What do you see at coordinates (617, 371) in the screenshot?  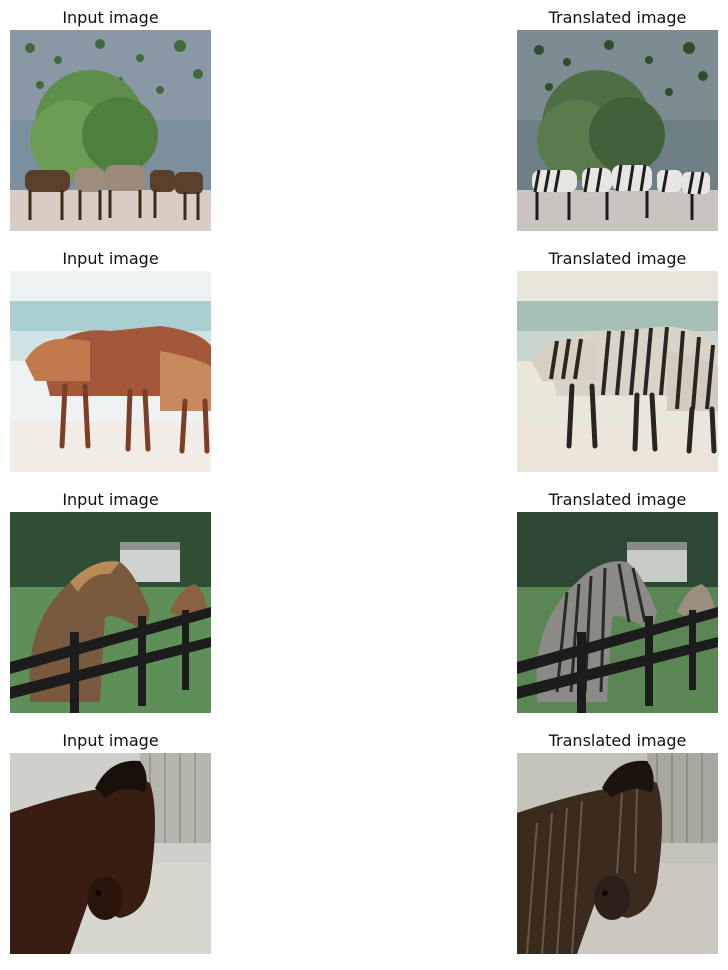 I see `translated-image-zebras-beach` at bounding box center [617, 371].